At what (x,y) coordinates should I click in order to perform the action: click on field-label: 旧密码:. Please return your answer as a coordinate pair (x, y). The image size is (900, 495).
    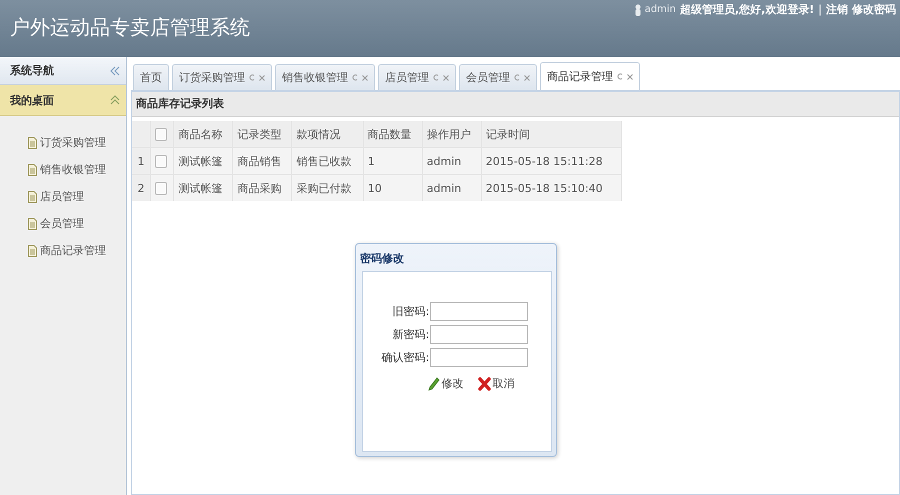
    Looking at the image, I should click on (411, 311).